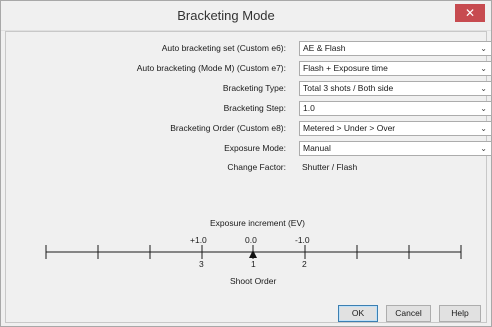  What do you see at coordinates (470, 13) in the screenshot?
I see `close-button: ✕` at bounding box center [470, 13].